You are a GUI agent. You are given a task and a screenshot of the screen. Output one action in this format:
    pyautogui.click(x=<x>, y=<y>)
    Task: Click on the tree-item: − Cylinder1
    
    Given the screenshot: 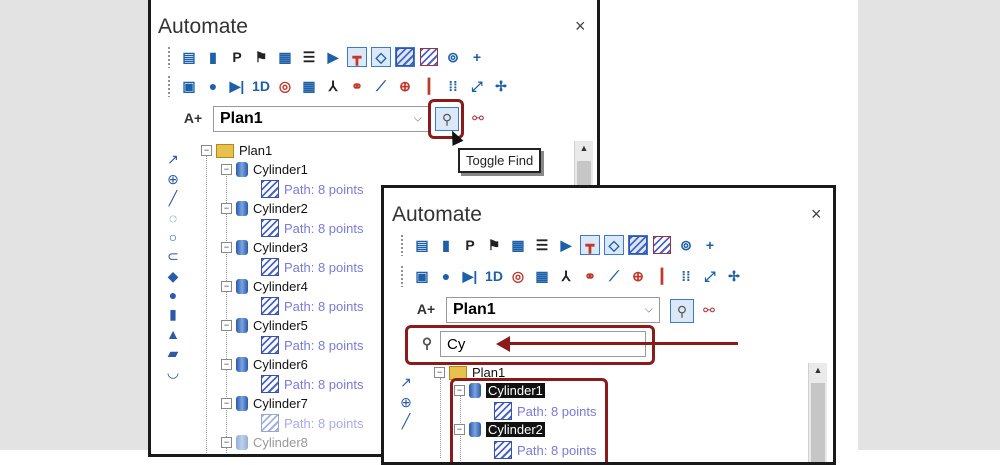 What is the action you would take?
    pyautogui.click(x=264, y=169)
    